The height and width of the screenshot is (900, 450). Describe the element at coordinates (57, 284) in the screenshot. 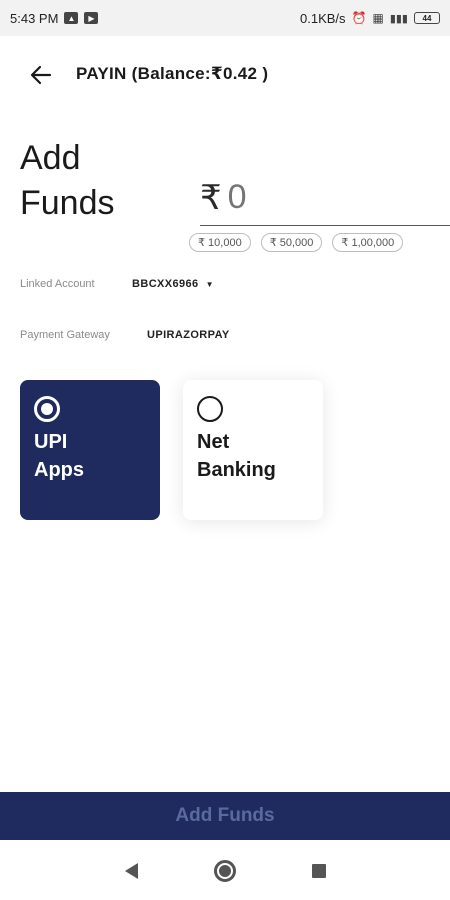

I see `linked-account-label: Linked Account` at that location.